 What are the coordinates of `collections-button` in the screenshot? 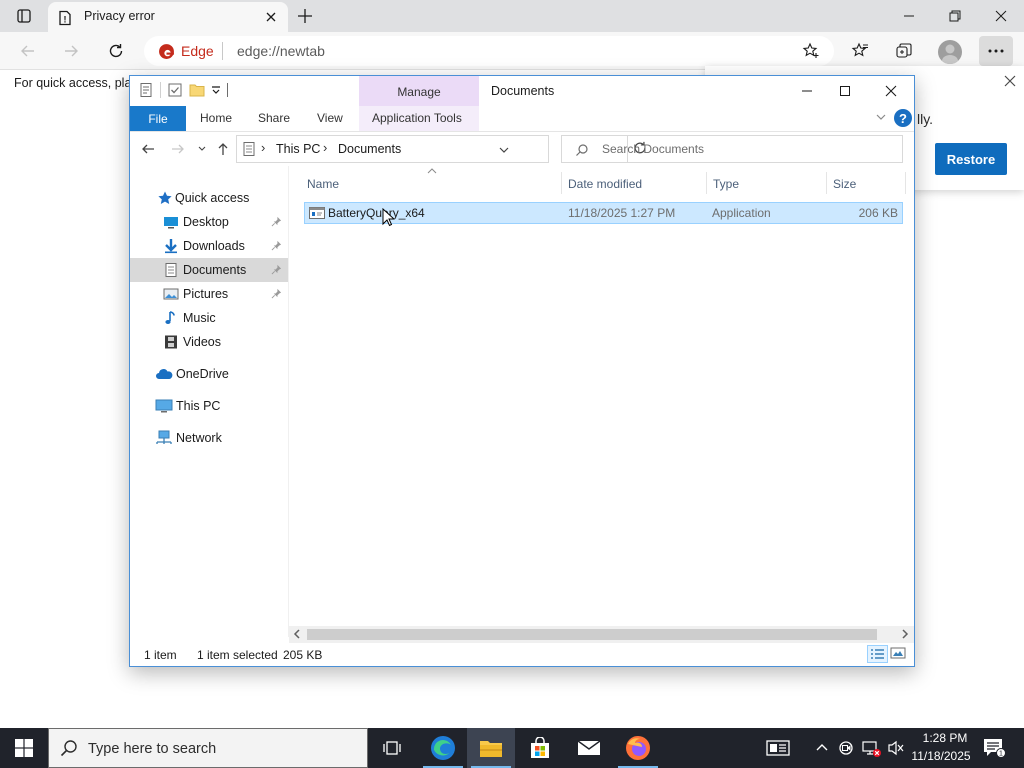 It's located at (904, 51).